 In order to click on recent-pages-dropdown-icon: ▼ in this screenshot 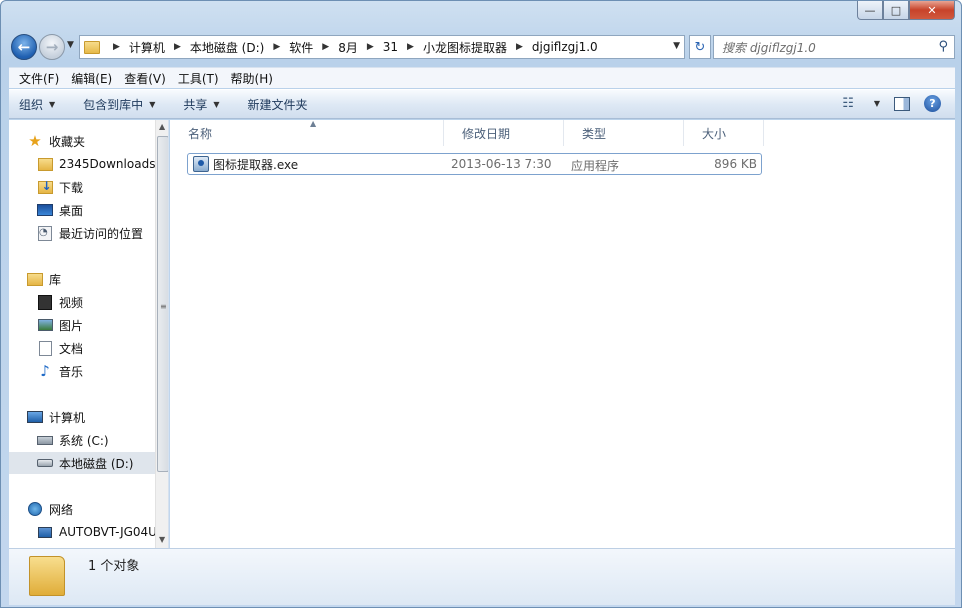, I will do `click(70, 45)`.